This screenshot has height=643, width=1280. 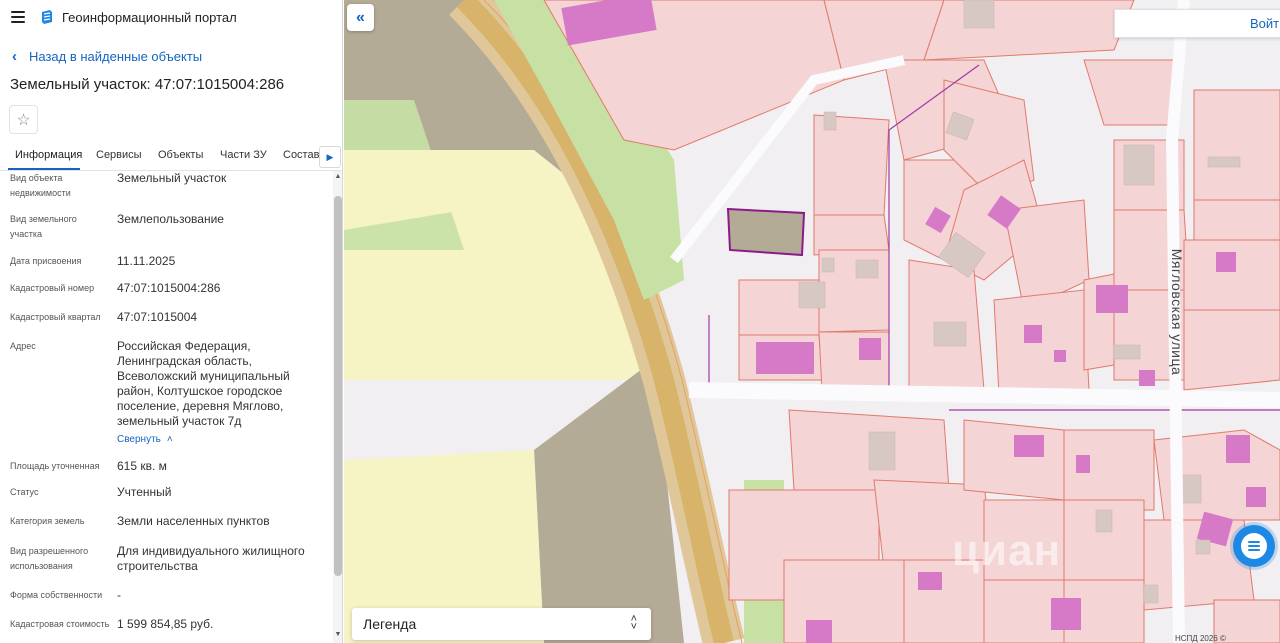 What do you see at coordinates (149, 17) in the screenshot?
I see `portal-title: Геоинформационный портал` at bounding box center [149, 17].